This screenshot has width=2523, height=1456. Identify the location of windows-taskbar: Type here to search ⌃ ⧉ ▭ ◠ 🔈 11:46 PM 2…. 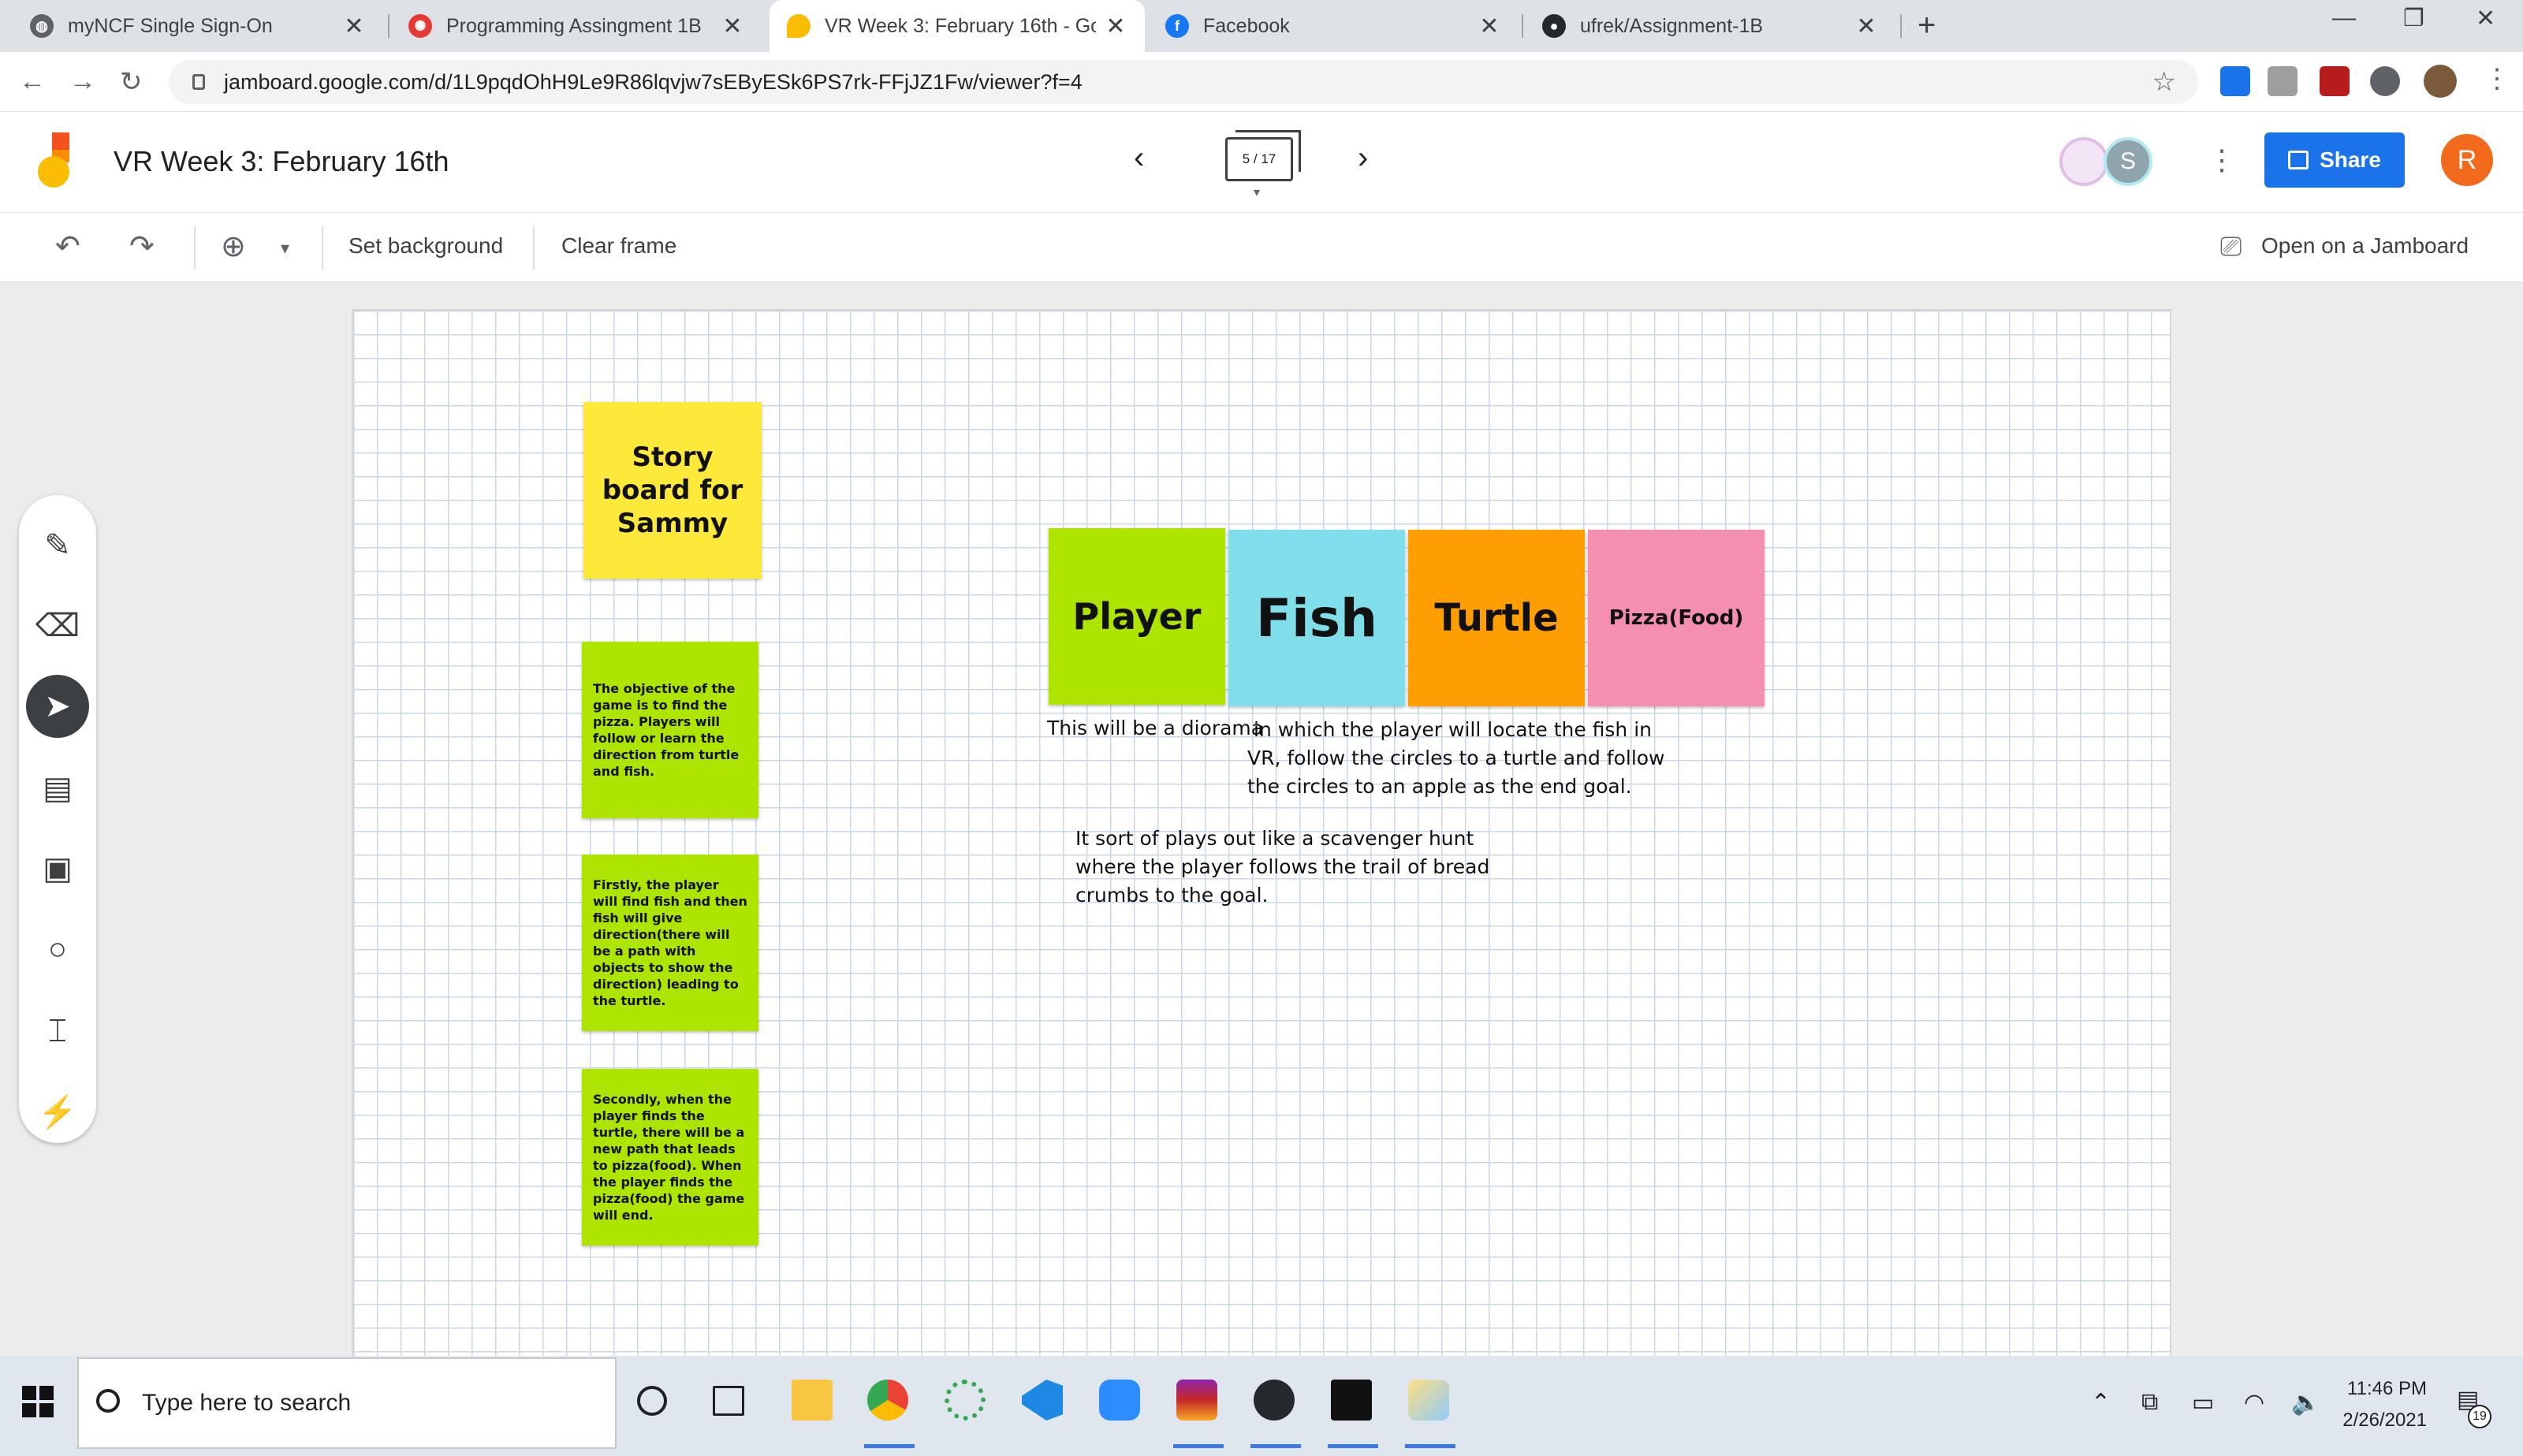
(1261, 1406).